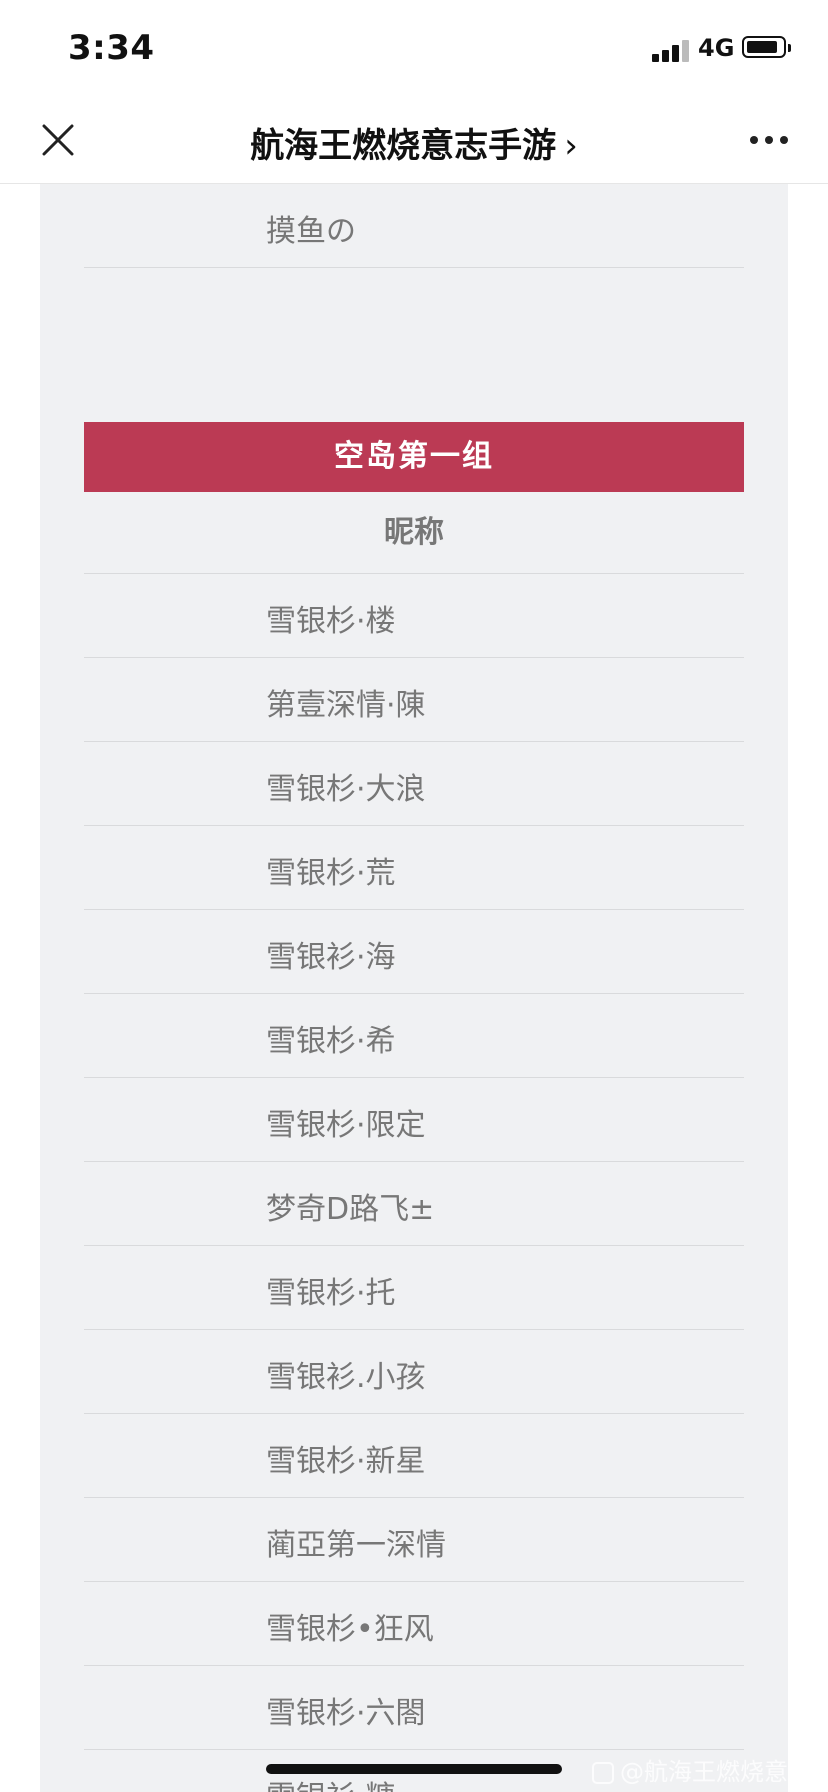  I want to click on more-options-icon, so click(770, 141).